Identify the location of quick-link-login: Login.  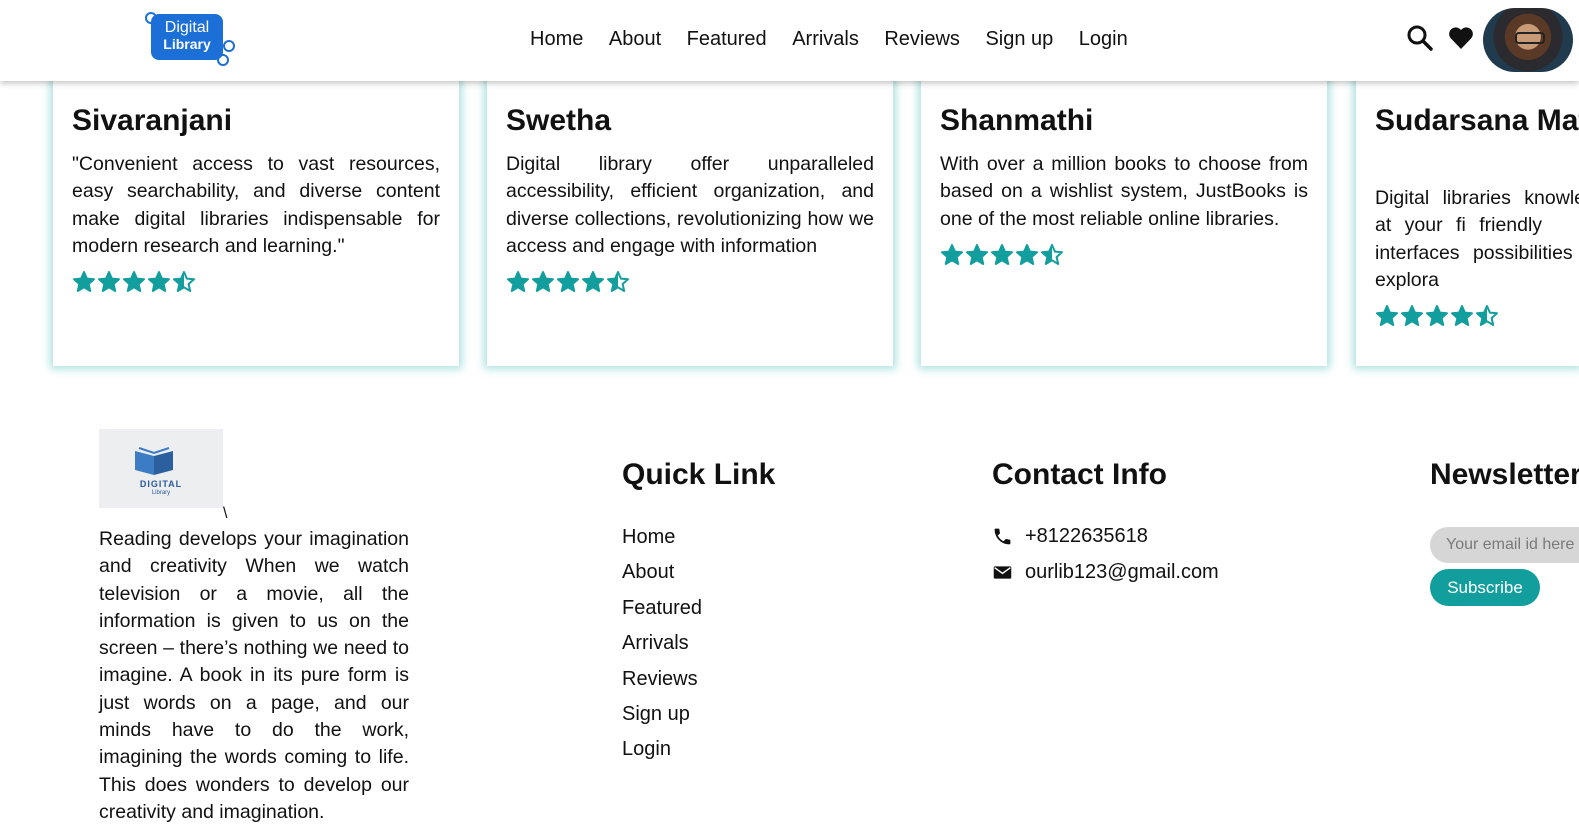
(662, 753).